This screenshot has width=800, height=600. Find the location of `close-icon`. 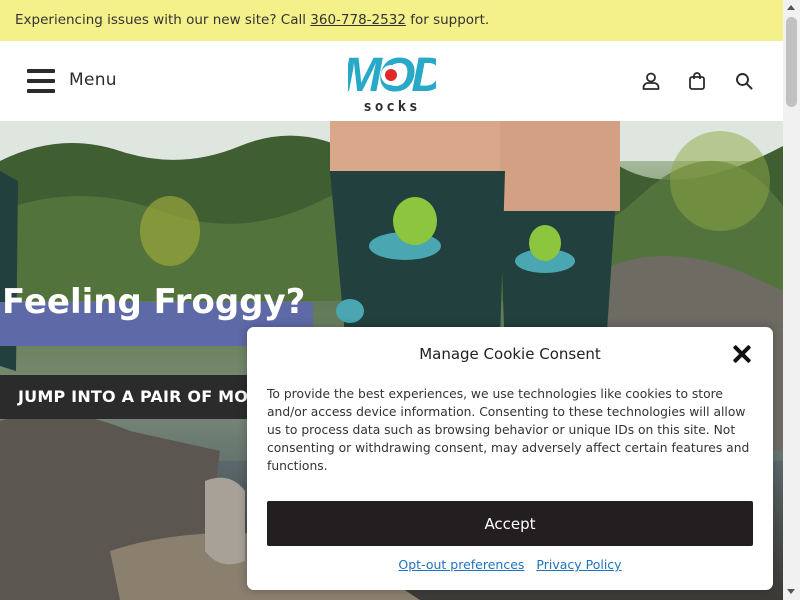

close-icon is located at coordinates (742, 354).